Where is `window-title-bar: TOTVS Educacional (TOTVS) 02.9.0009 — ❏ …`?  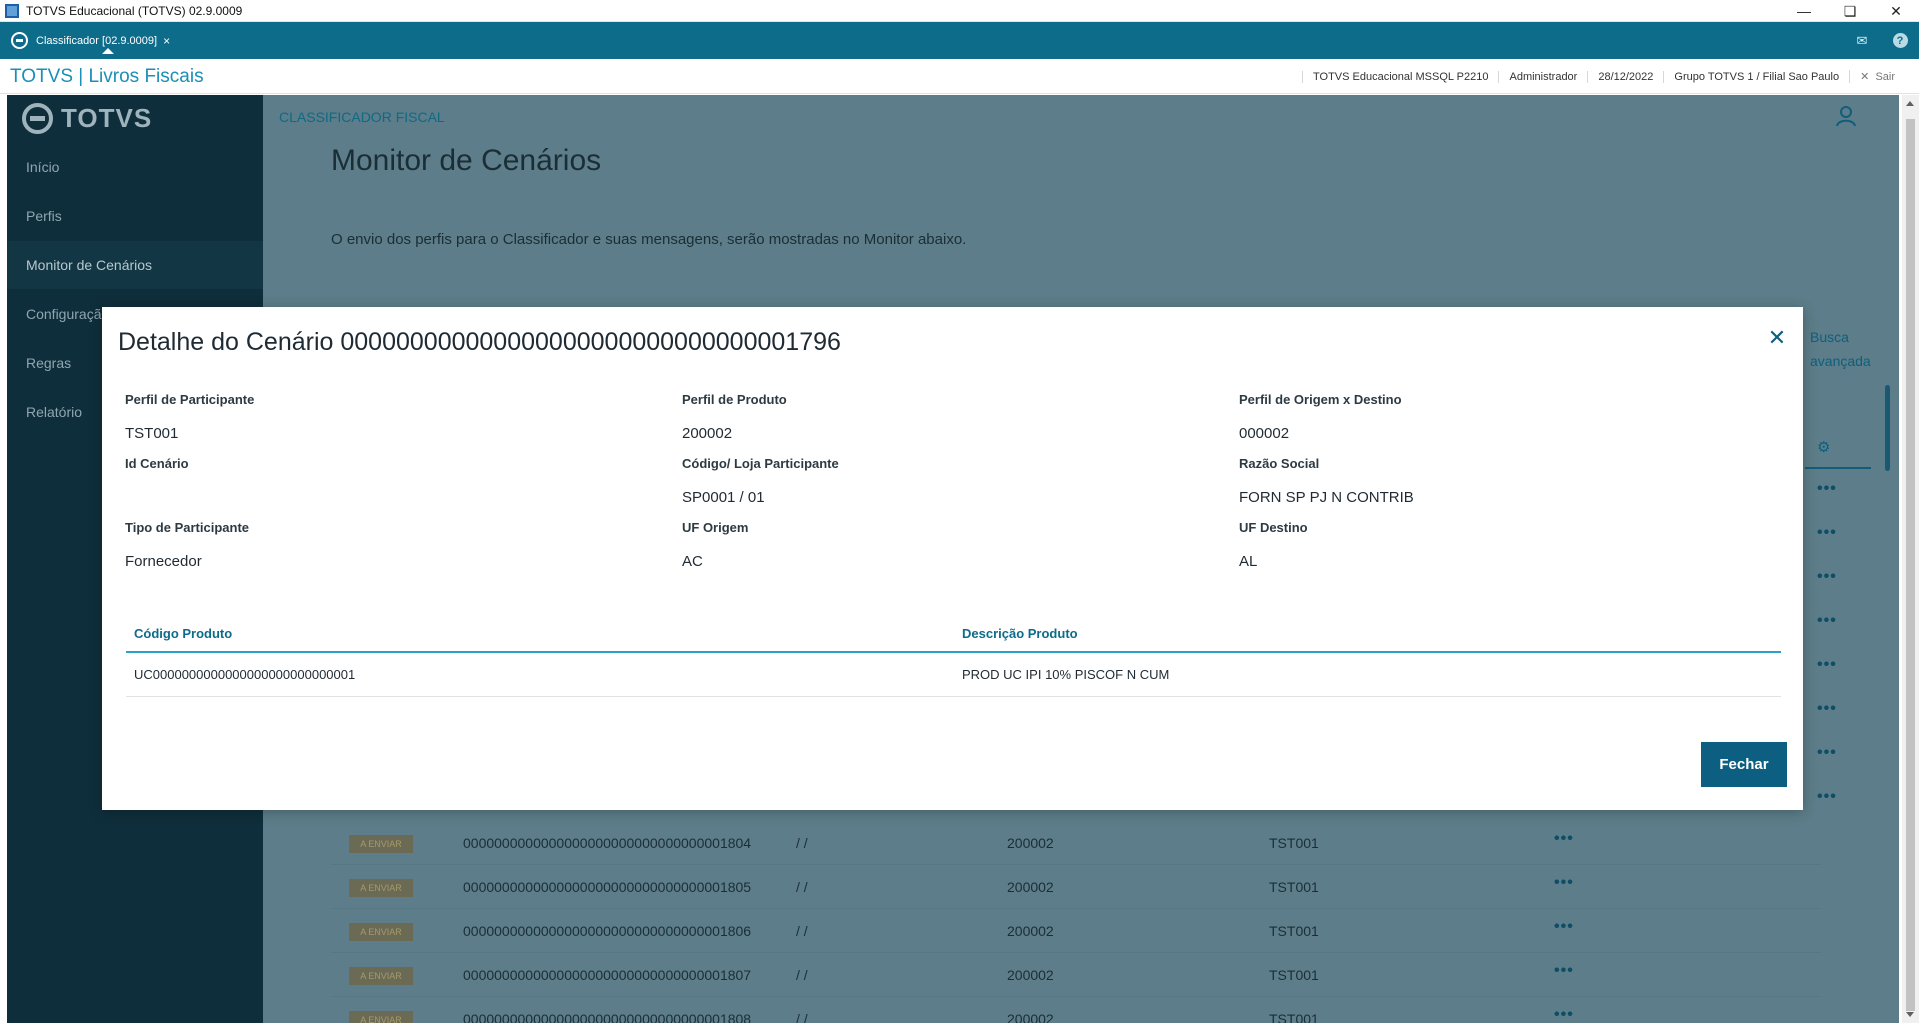 window-title-bar: TOTVS Educacional (TOTVS) 02.9.0009 — ❏ … is located at coordinates (959, 11).